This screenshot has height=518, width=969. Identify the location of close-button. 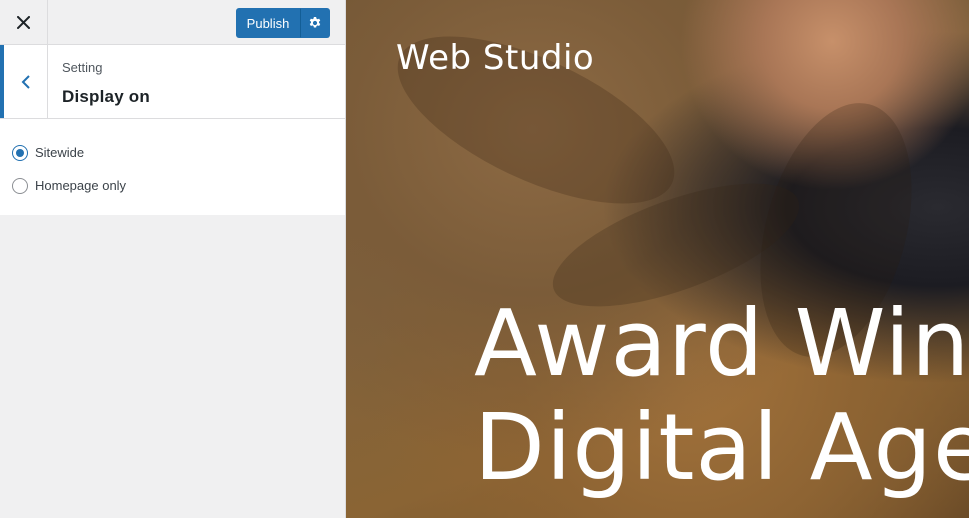
(24, 22).